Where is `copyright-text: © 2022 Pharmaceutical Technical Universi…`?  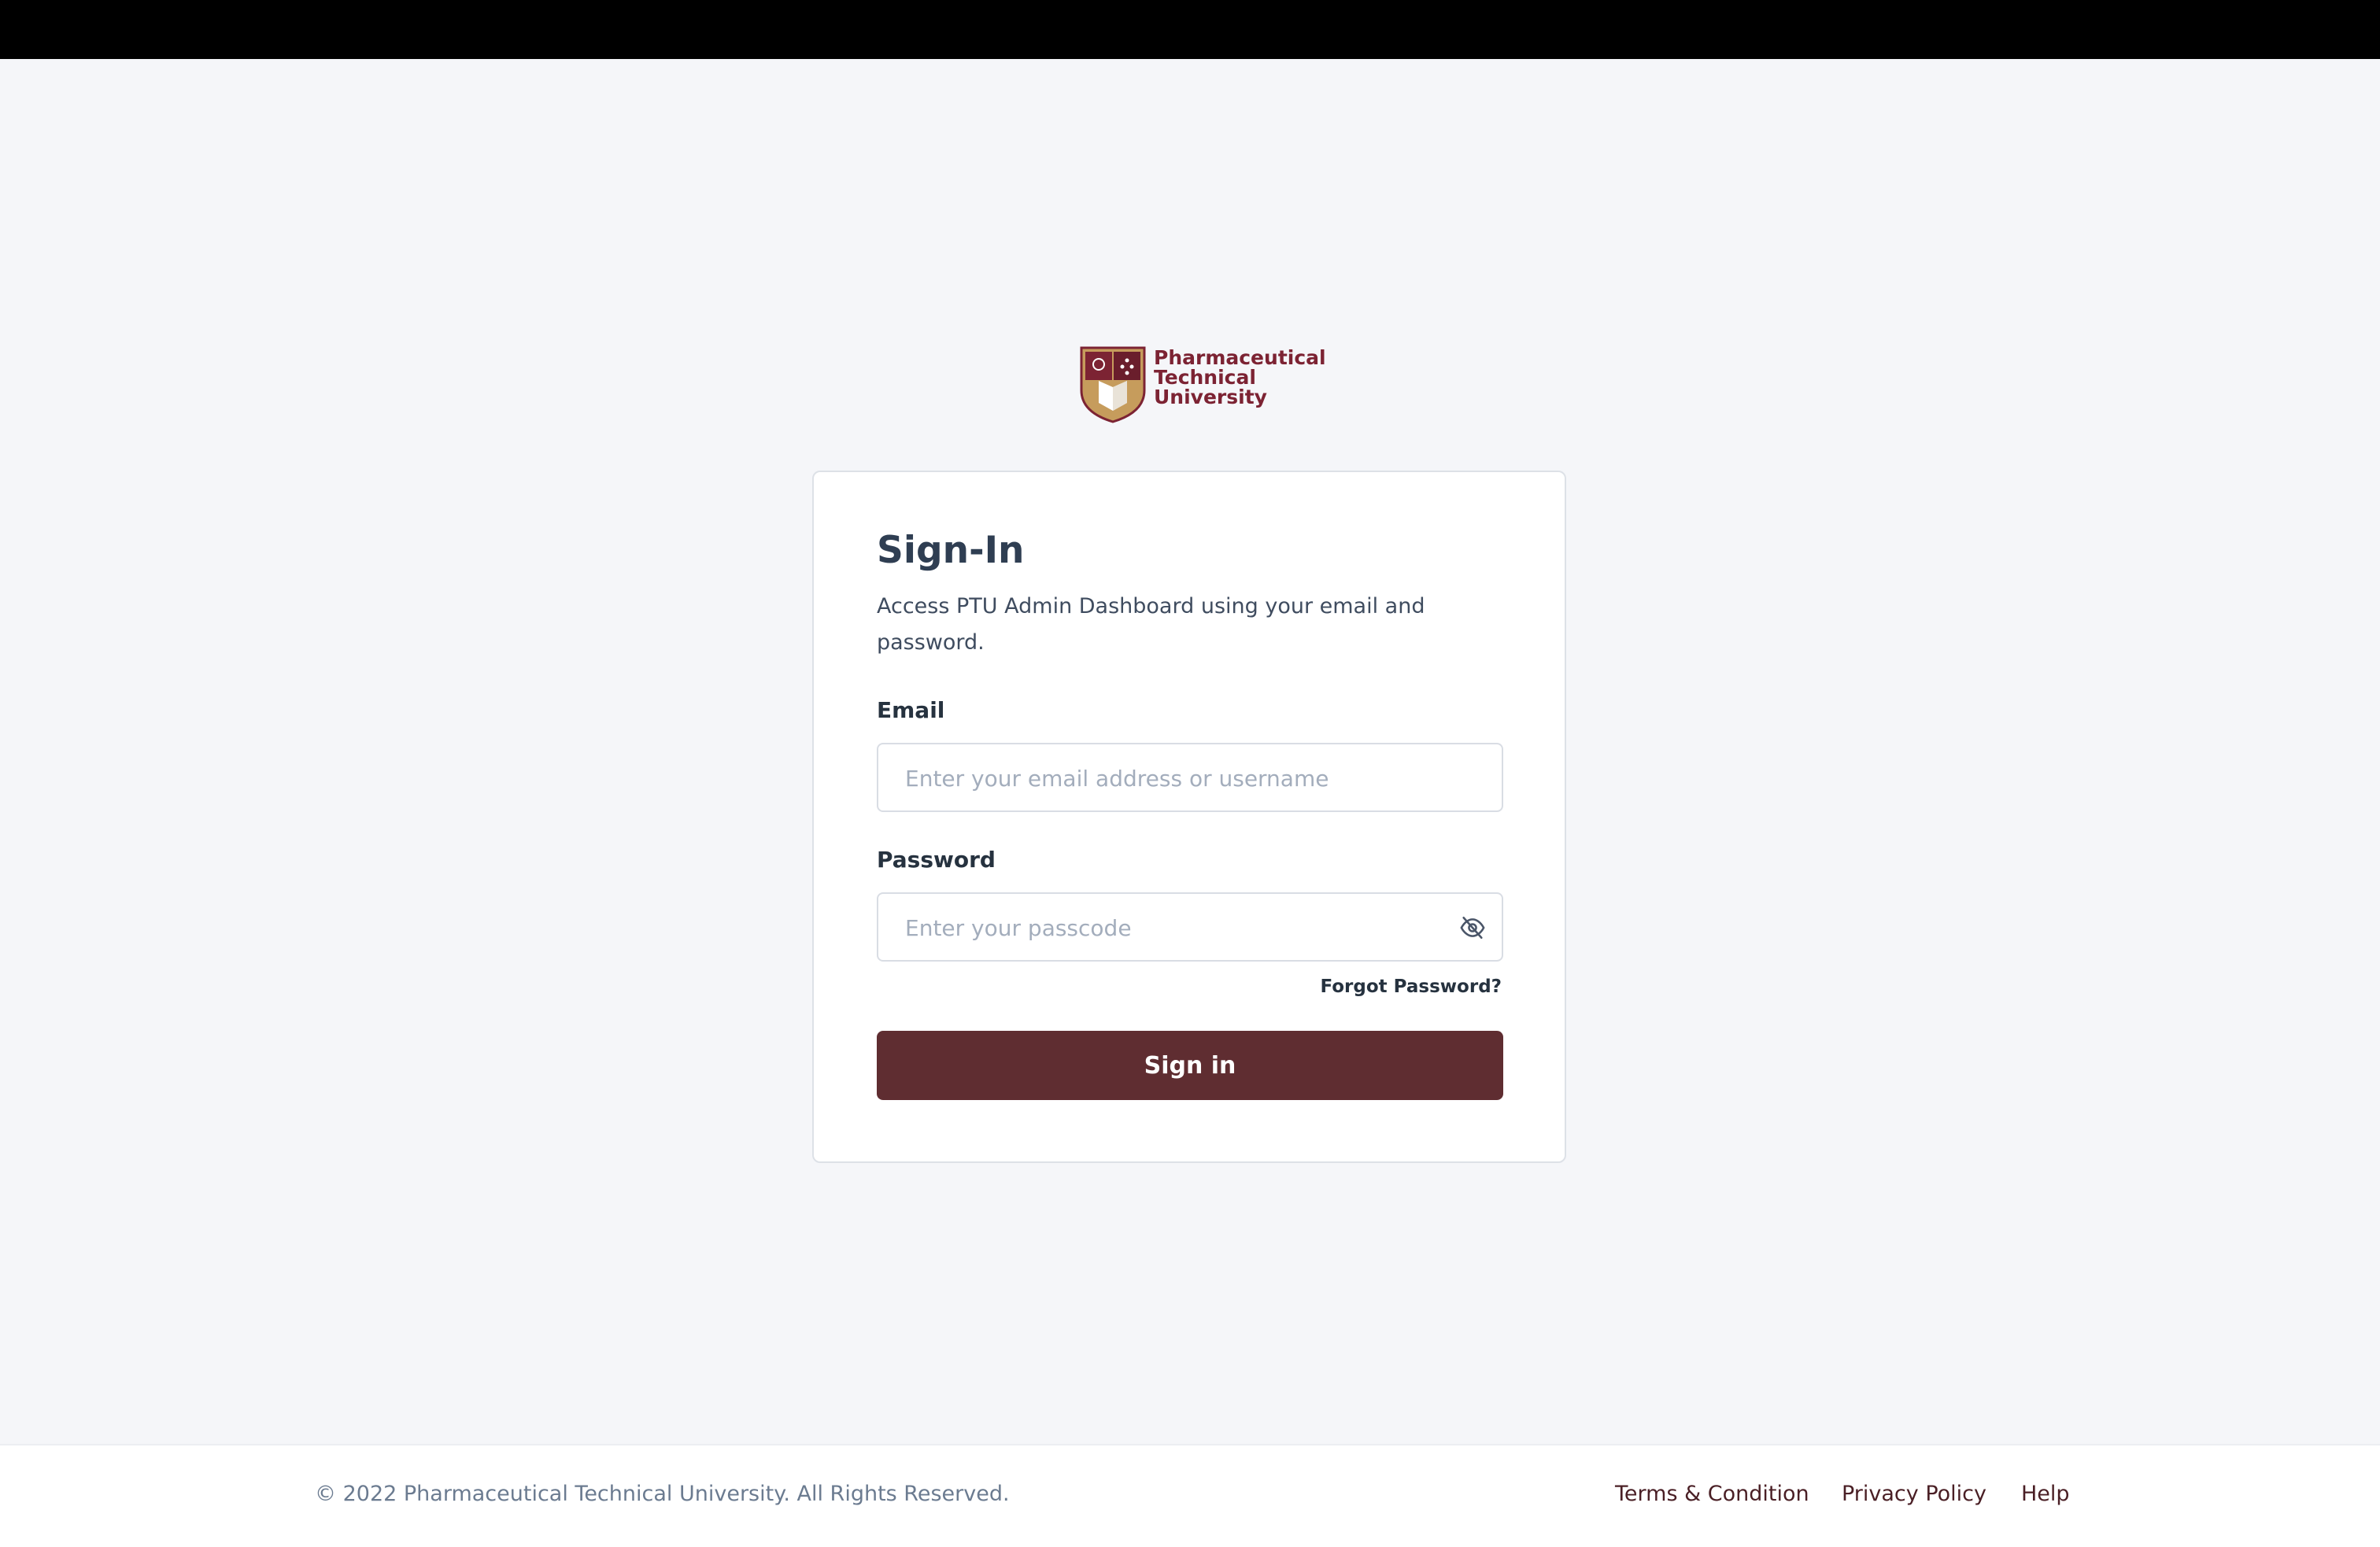
copyright-text: © 2022 Pharmaceutical Technical Universi… is located at coordinates (662, 1494).